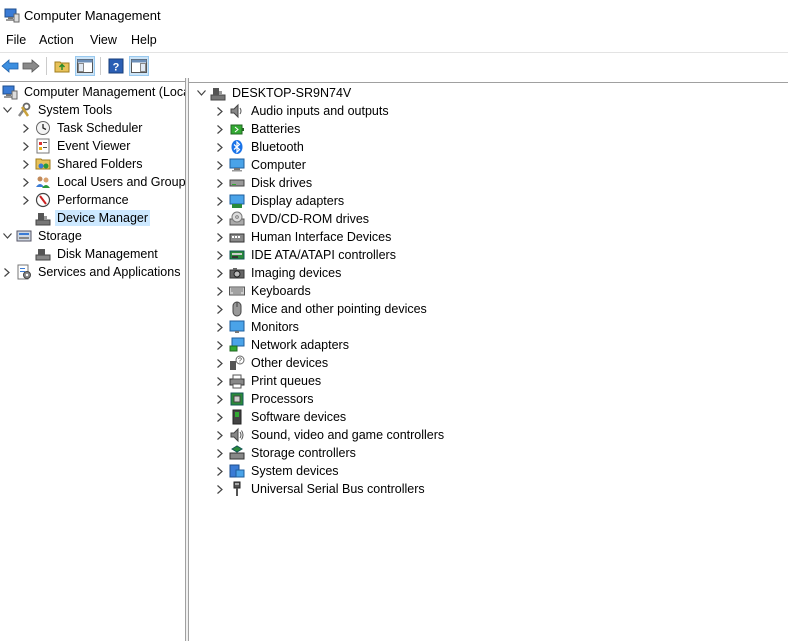 This screenshot has height=642, width=788. What do you see at coordinates (237, 165) in the screenshot?
I see `computer-icon` at bounding box center [237, 165].